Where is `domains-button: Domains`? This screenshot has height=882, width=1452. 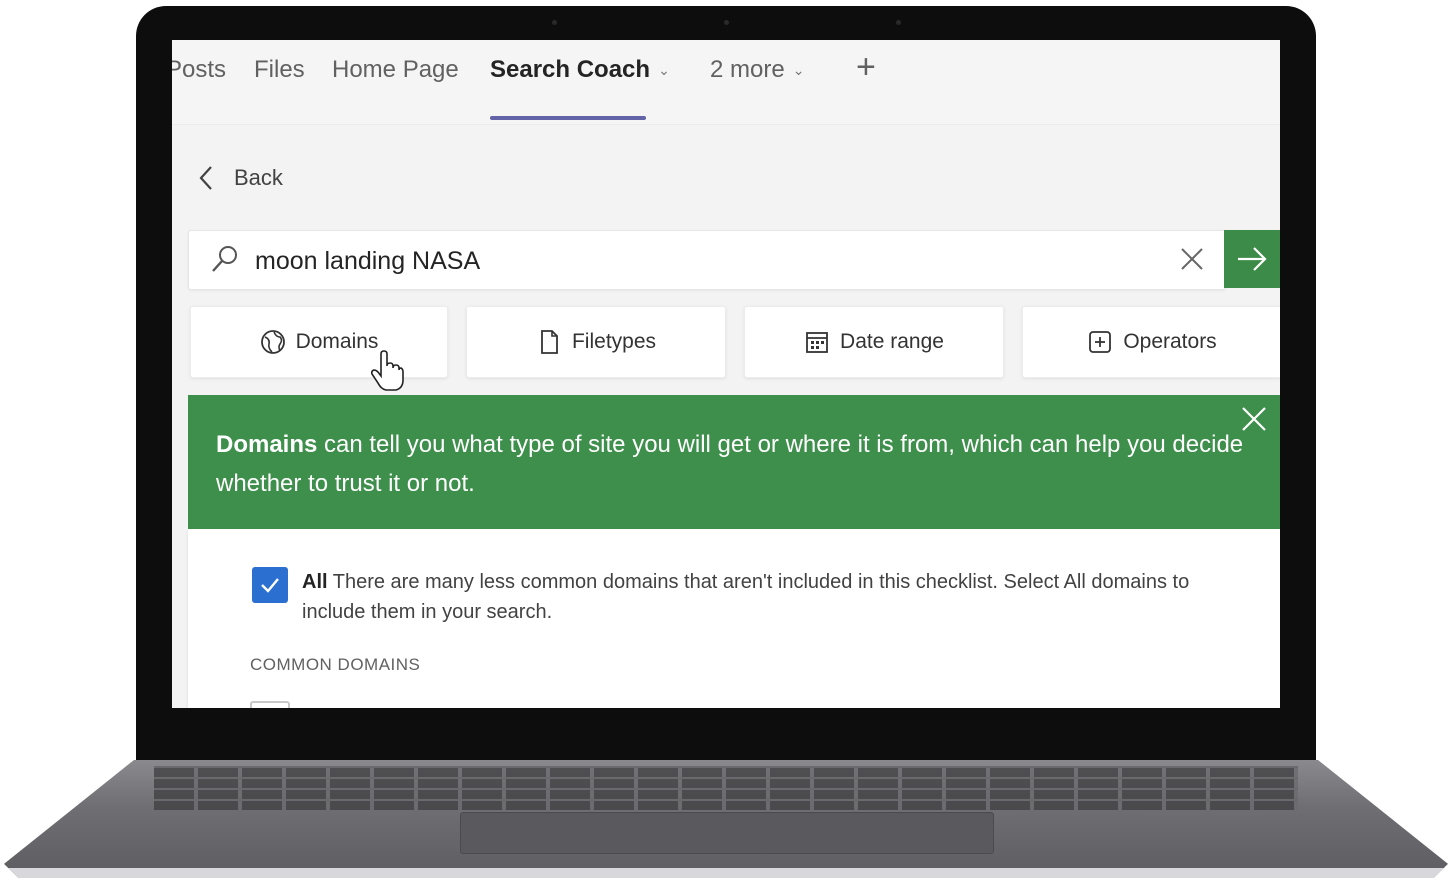 domains-button: Domains is located at coordinates (319, 342).